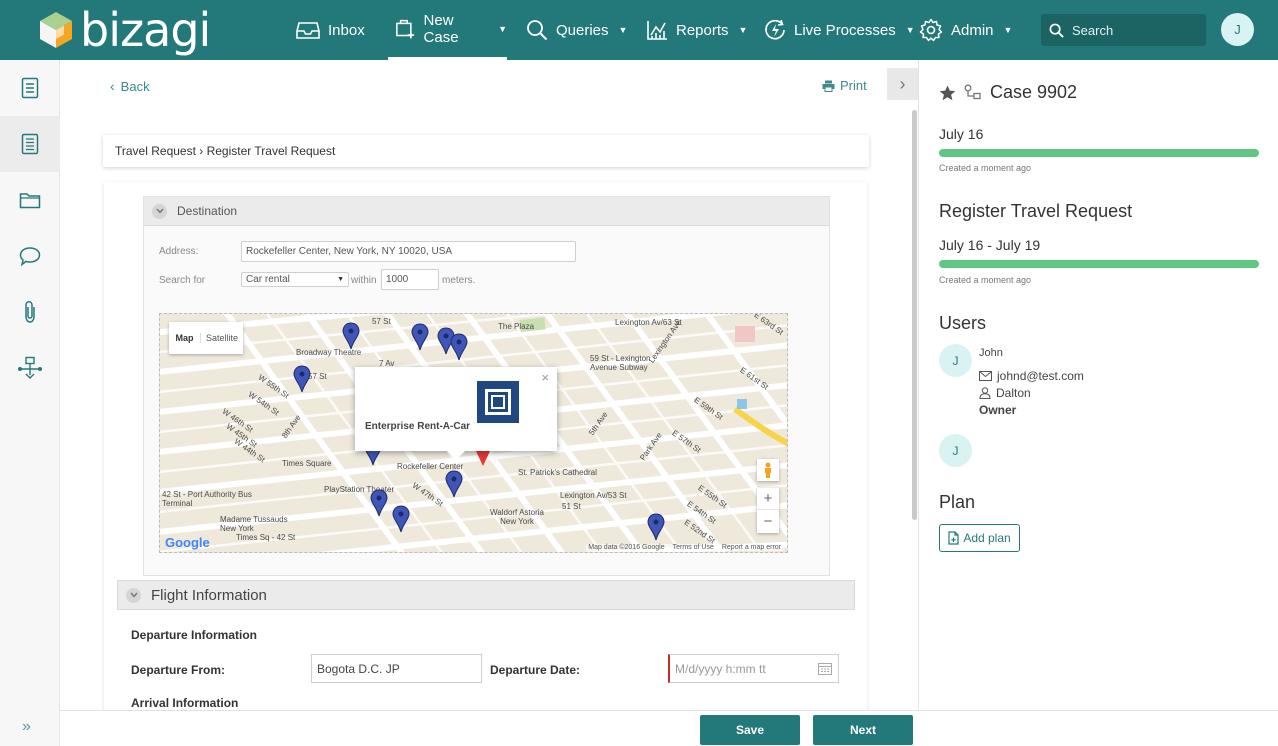 This screenshot has width=1278, height=746. I want to click on within-label: within, so click(364, 280).